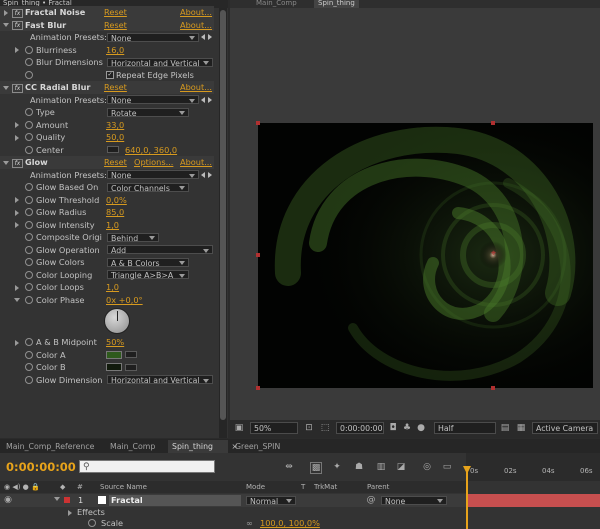  What do you see at coordinates (233, 512) in the screenshot?
I see `effects-row: Effects` at bounding box center [233, 512].